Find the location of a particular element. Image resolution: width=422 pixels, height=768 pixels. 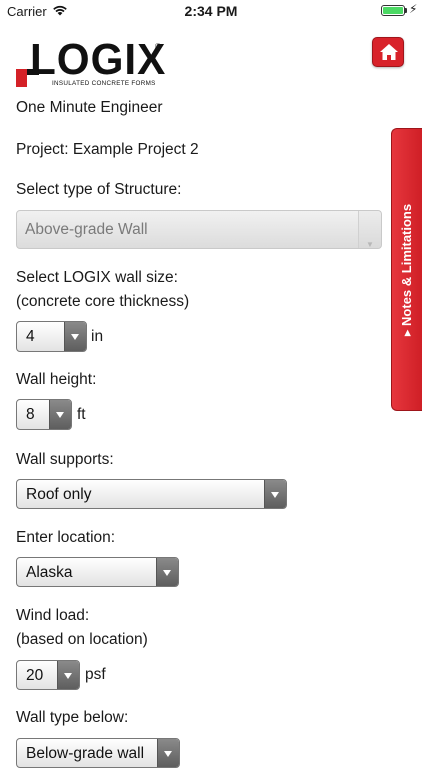

wind-load-value: 20 is located at coordinates (35, 675).